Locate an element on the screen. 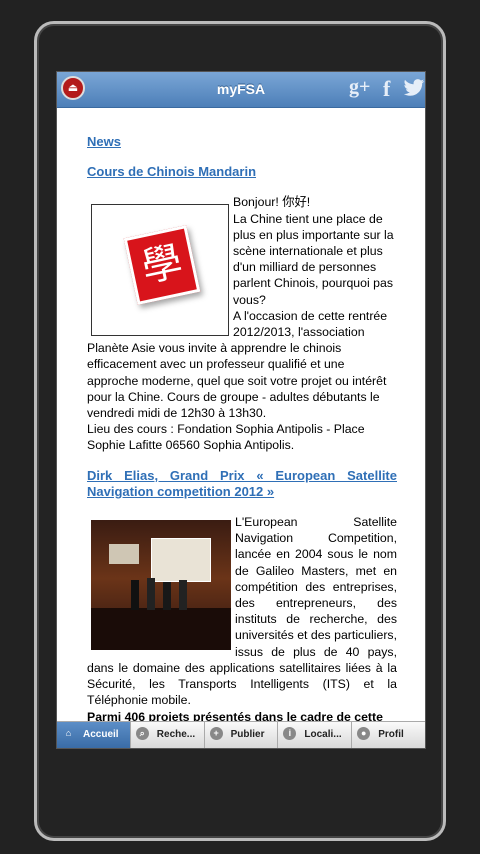 Image resolution: width=480 pixels, height=854 pixels. article1-title-link: Cours de Chinois Mandarin is located at coordinates (242, 172).